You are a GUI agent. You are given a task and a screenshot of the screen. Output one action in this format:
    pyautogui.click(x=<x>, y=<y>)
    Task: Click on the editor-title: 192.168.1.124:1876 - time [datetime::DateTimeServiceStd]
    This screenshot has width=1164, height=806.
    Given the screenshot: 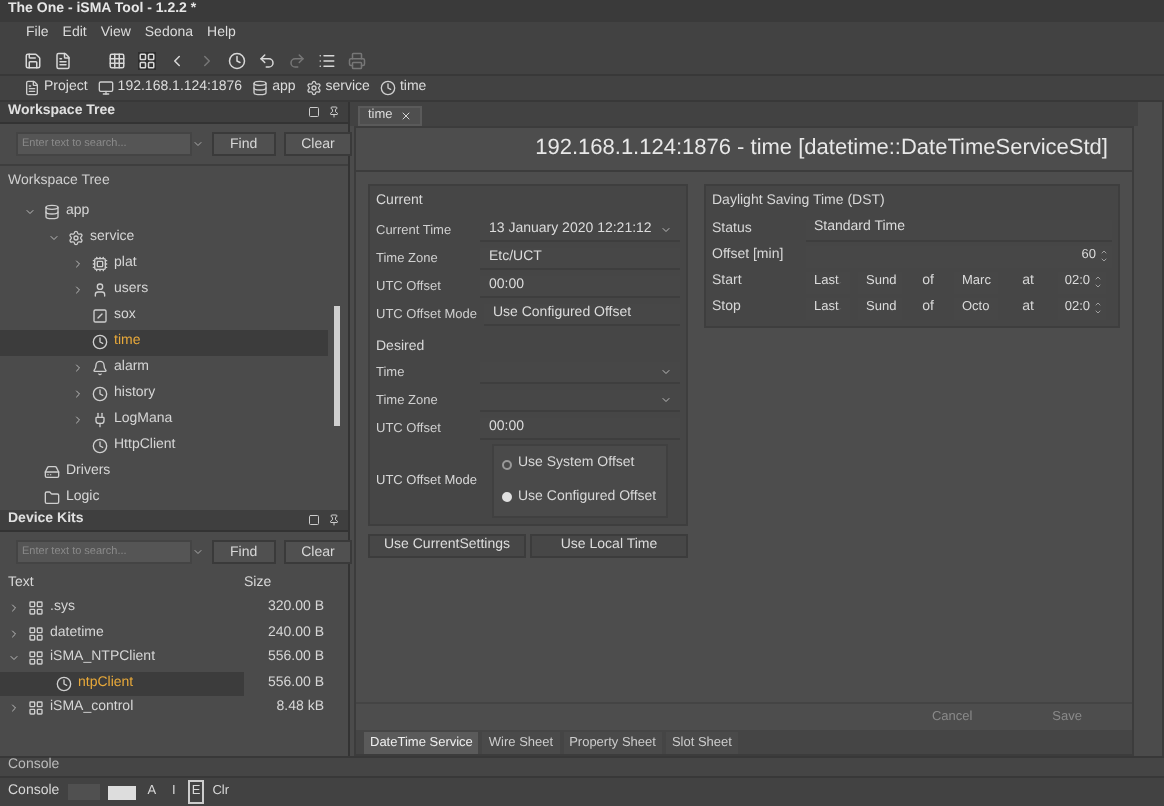 What is the action you would take?
    pyautogui.click(x=744, y=150)
    